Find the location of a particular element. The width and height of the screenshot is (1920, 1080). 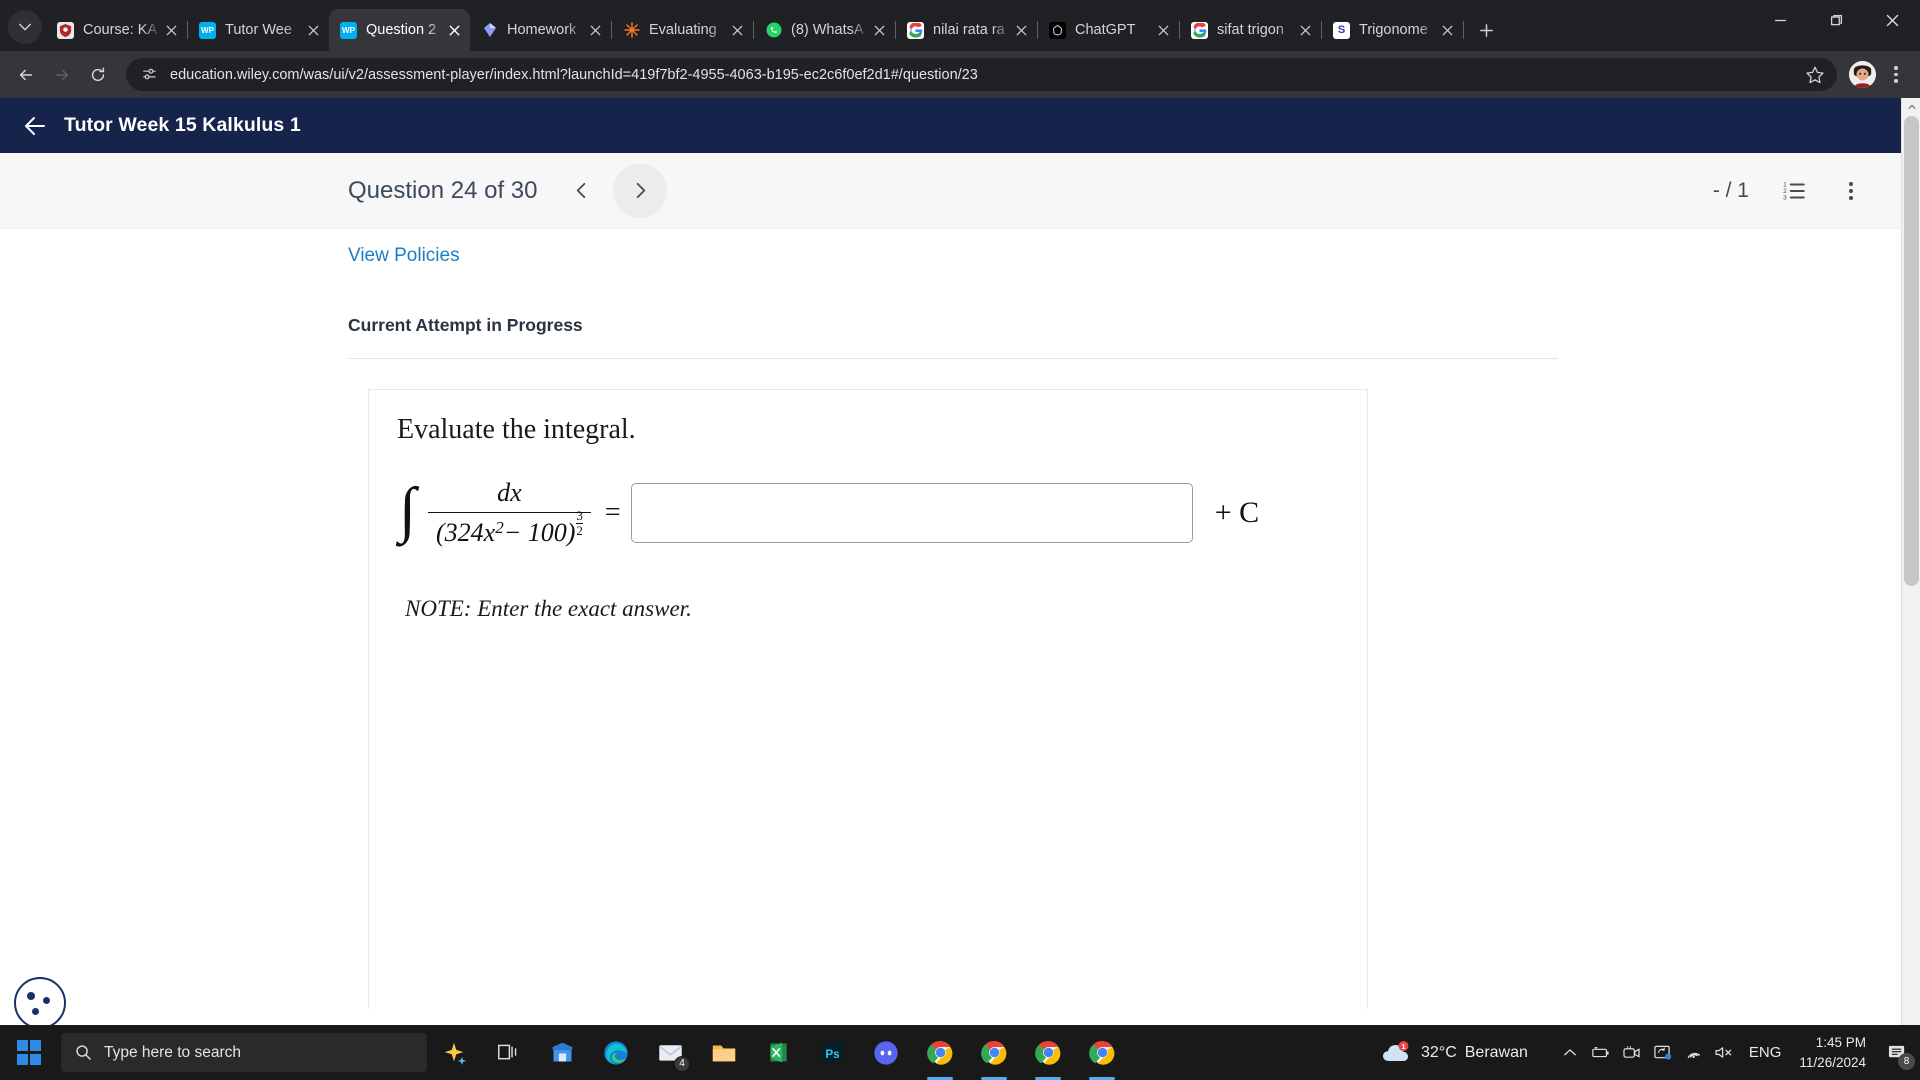

forward-button is located at coordinates (62, 75).